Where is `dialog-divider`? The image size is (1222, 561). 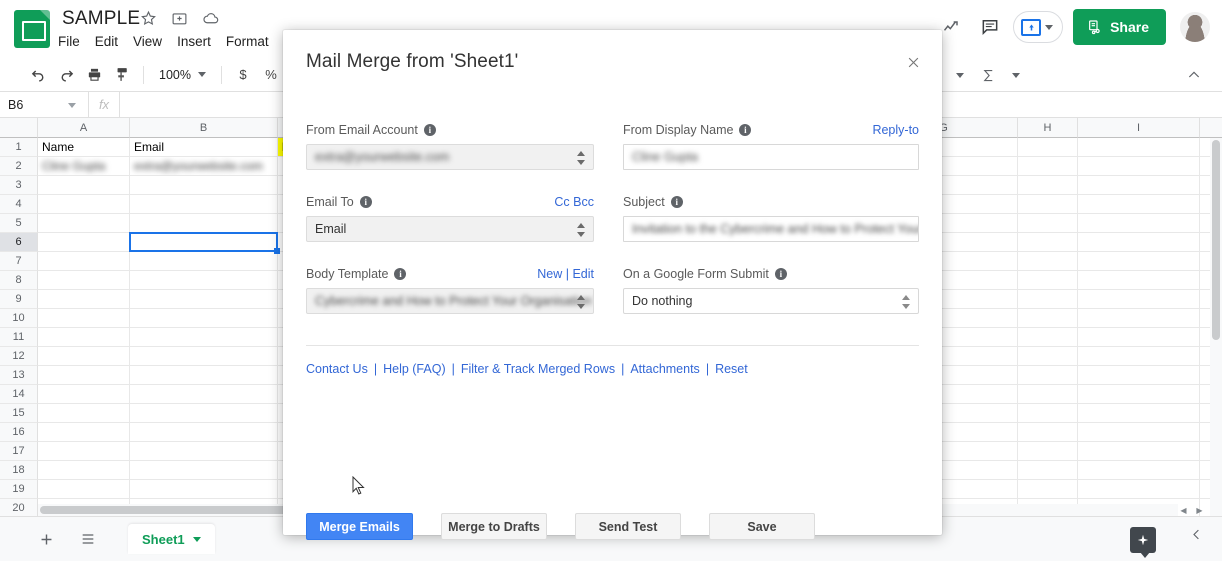 dialog-divider is located at coordinates (612, 345).